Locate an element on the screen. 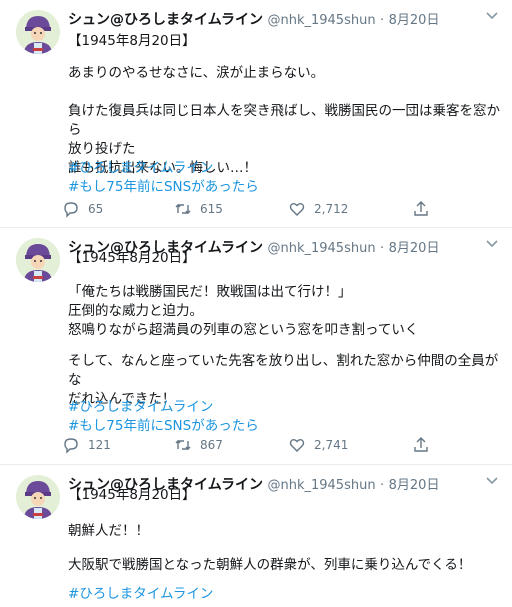 The width and height of the screenshot is (512, 607). display-name: シュン@ひろしまタイムライン is located at coordinates (165, 20).